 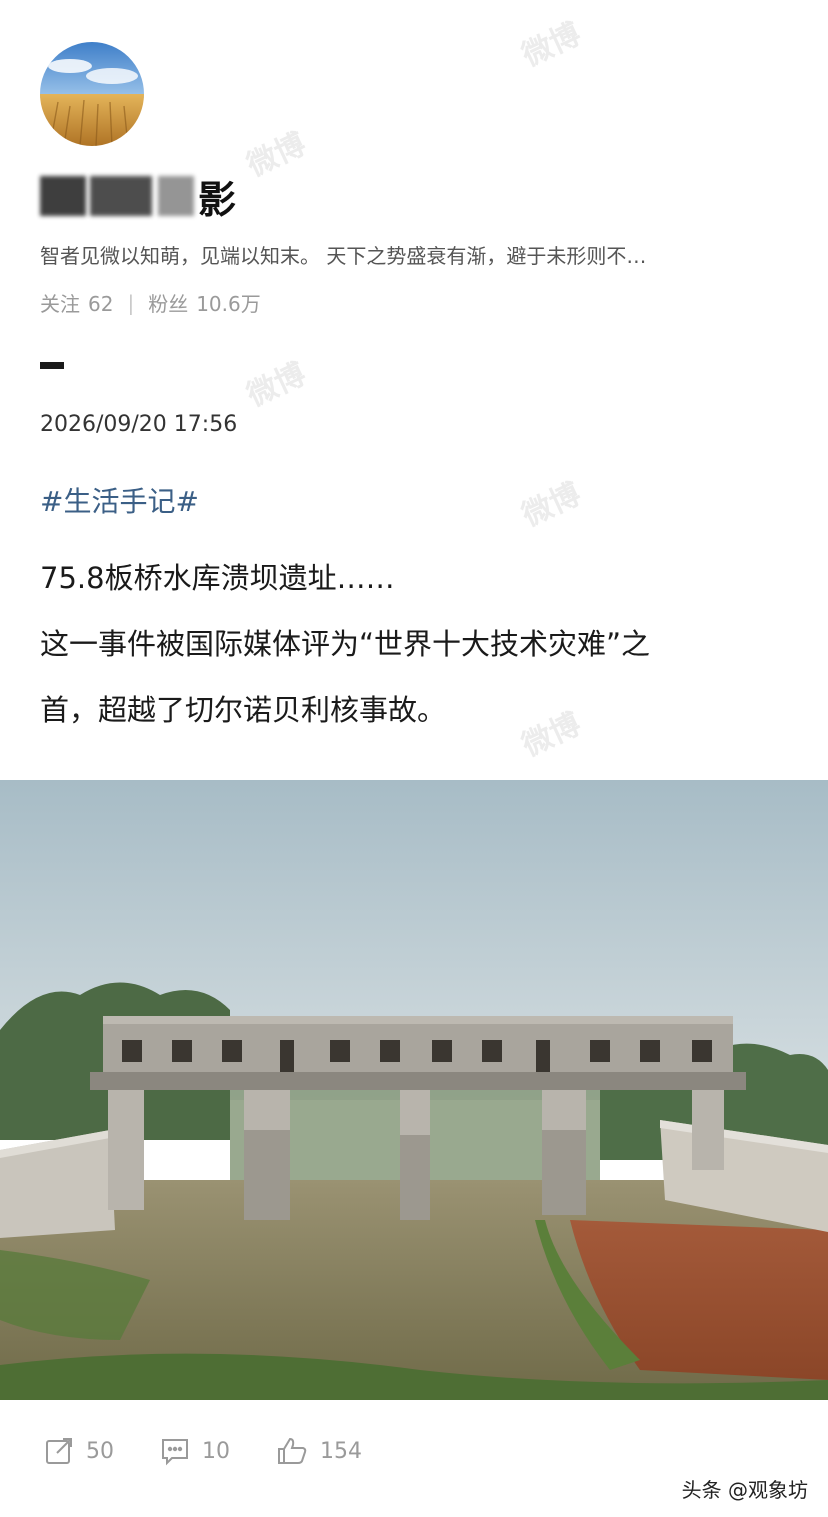 I want to click on wheat-field-avatar, so click(x=92, y=94).